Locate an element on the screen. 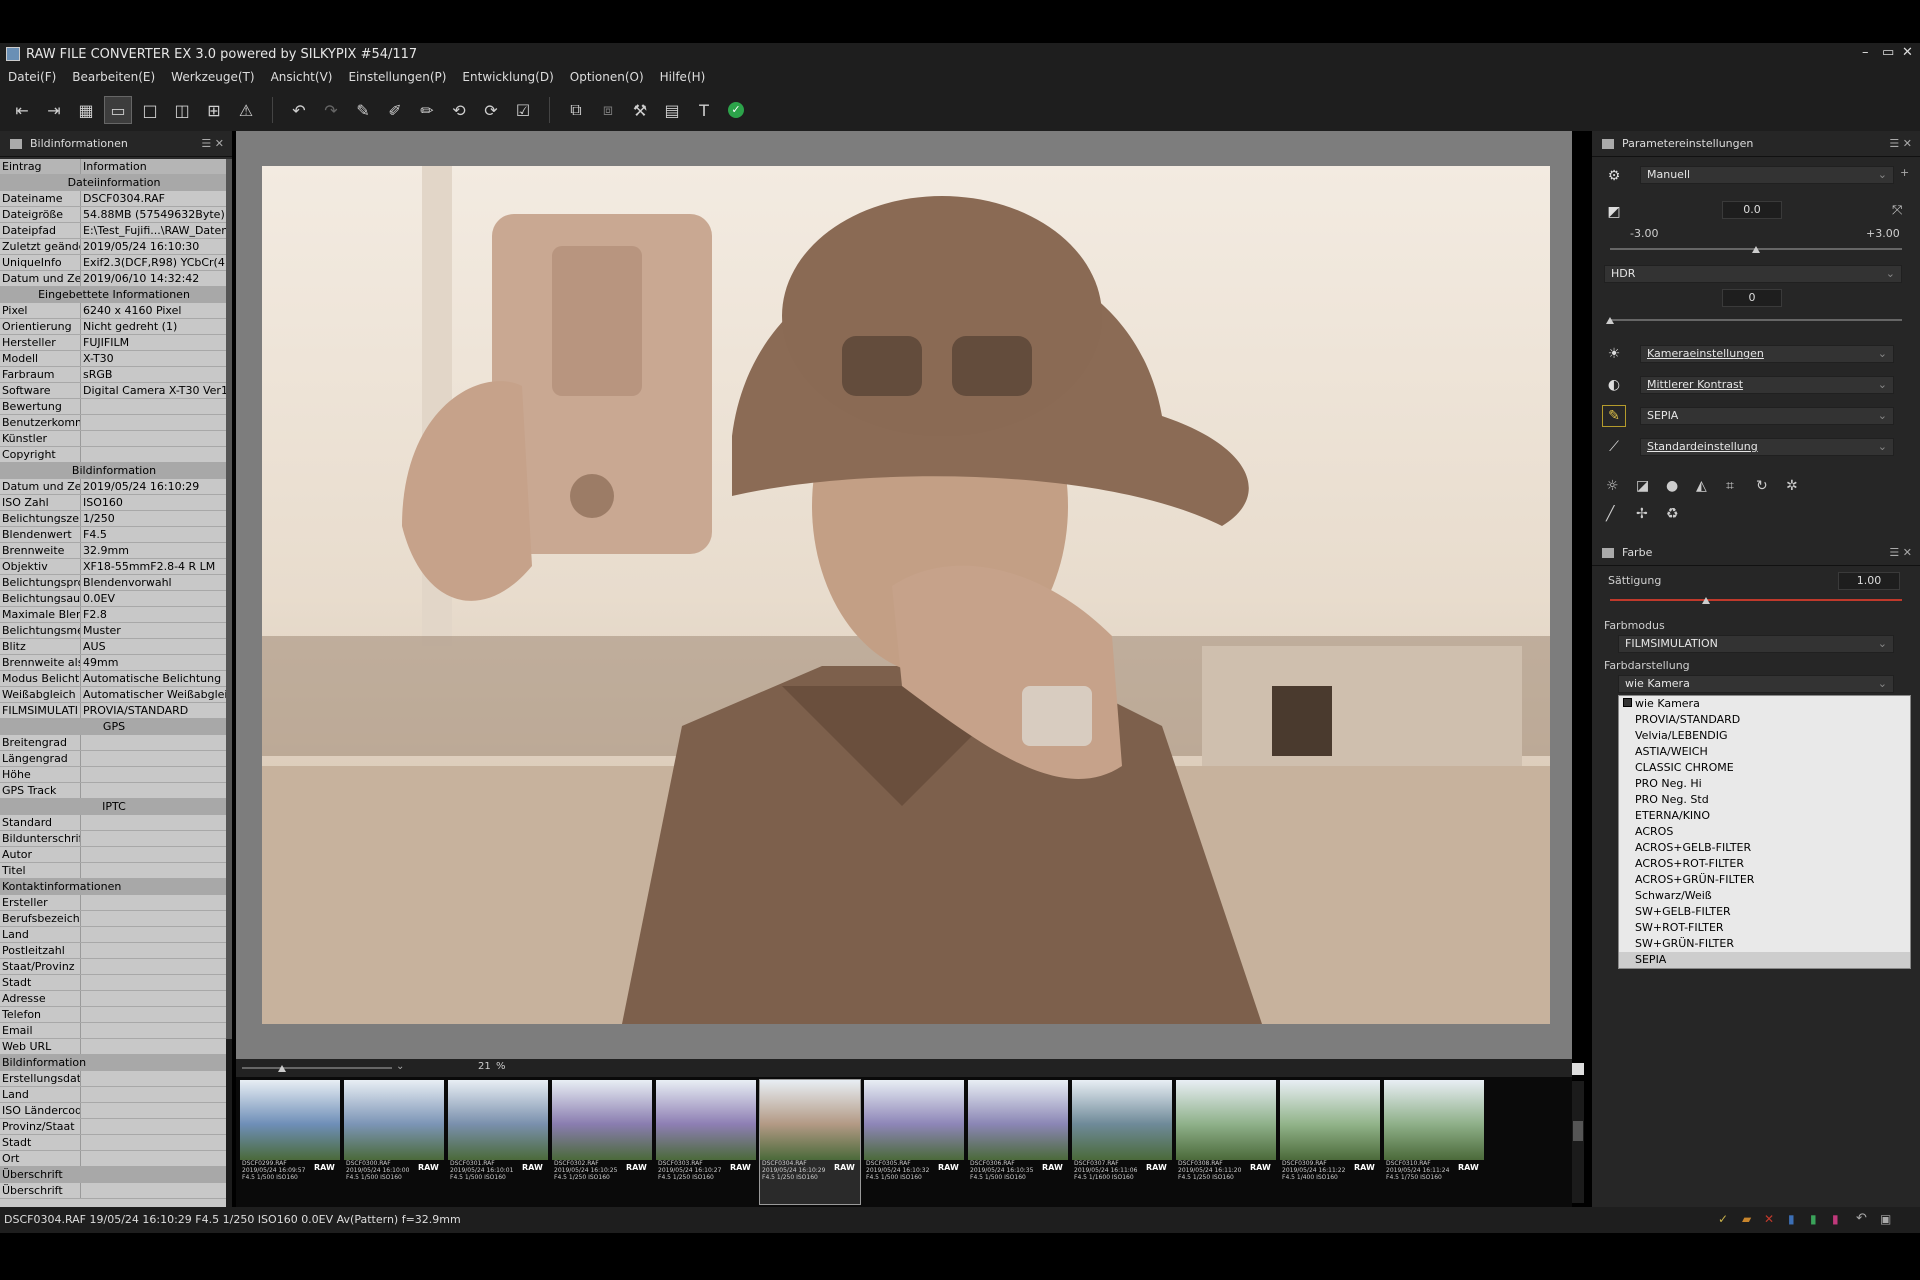 The image size is (1920, 1280). info-value: PROVIA/STANDARD is located at coordinates (153, 710).